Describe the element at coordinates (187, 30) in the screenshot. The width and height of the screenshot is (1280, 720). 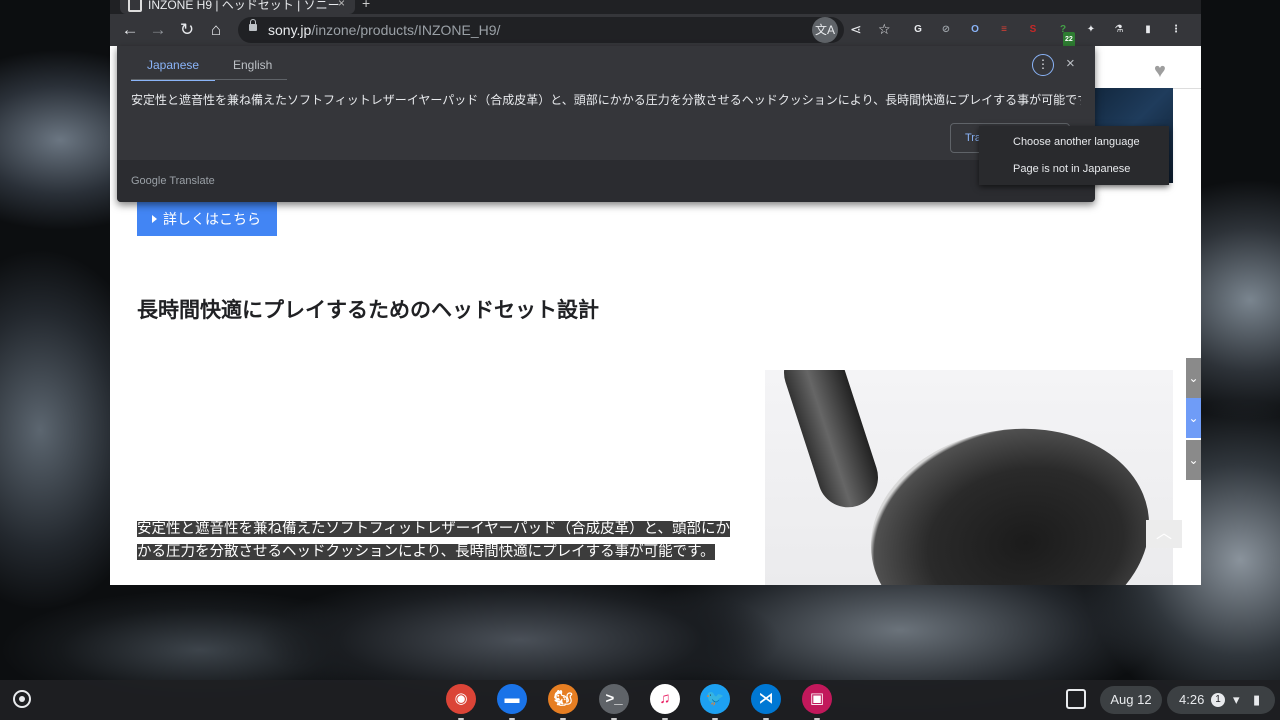
I see `reload-button: ↻` at that location.